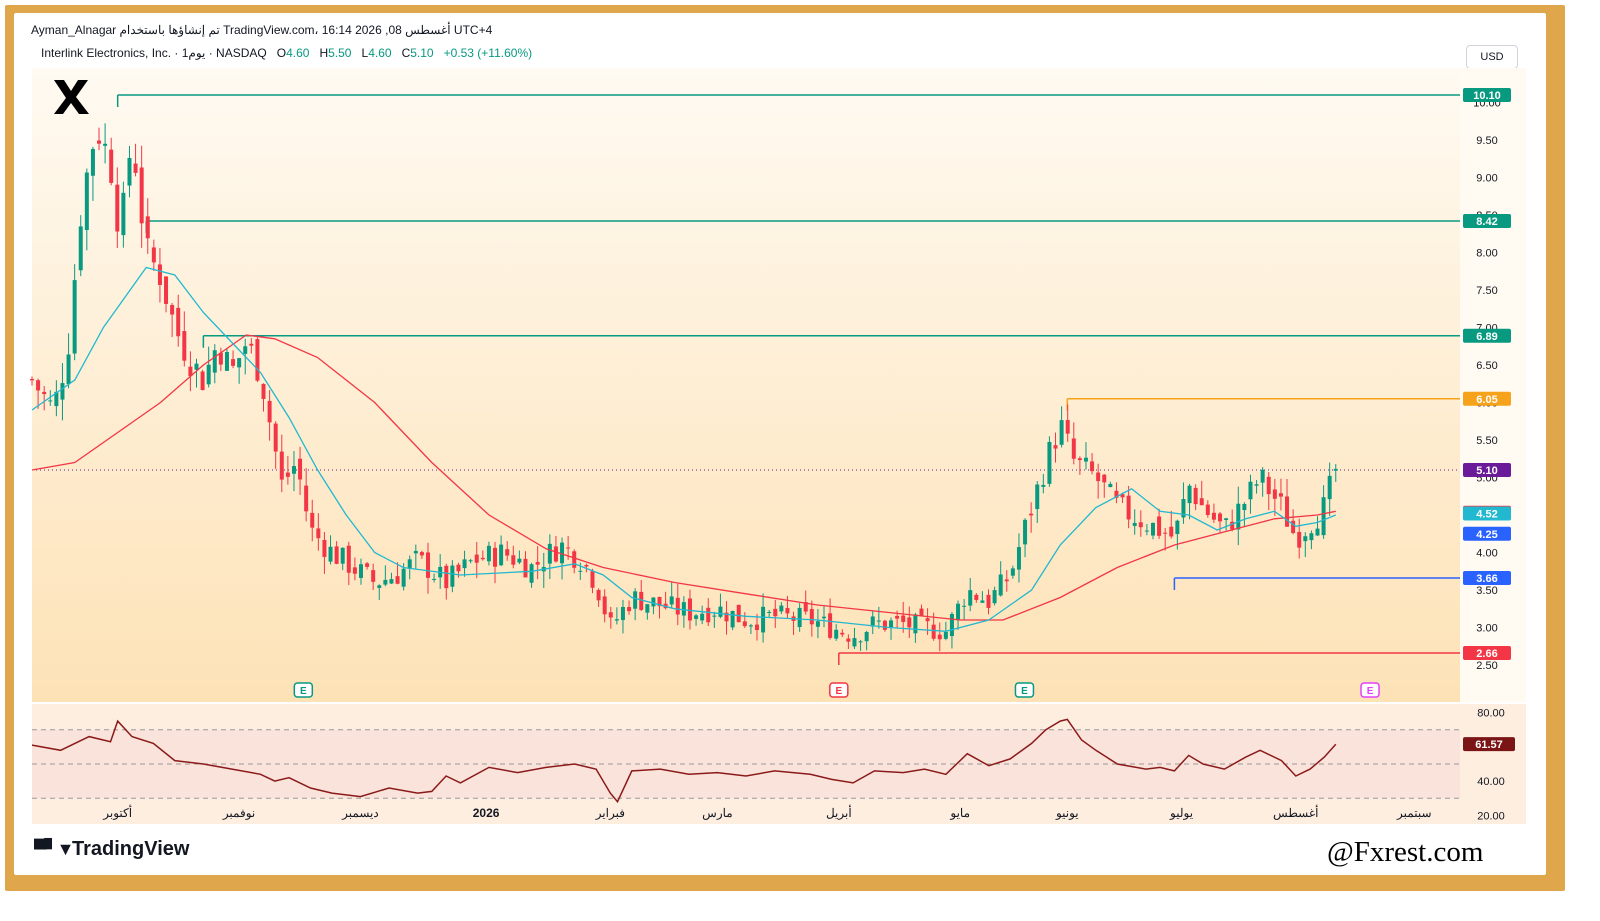  I want to click on low-value: 4.60, so click(380, 53).